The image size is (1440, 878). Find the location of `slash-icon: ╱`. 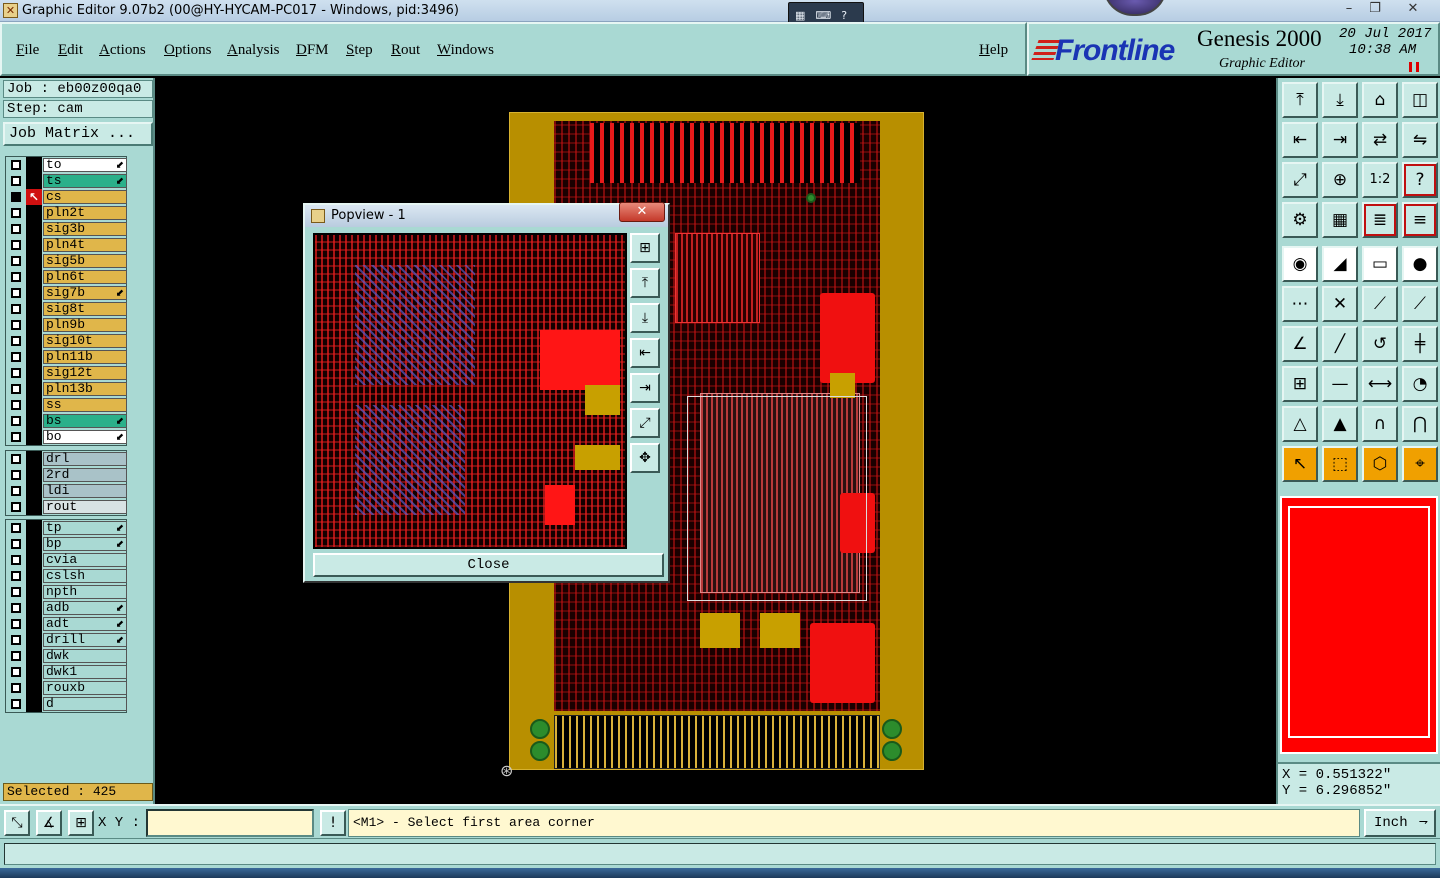

slash-icon: ╱ is located at coordinates (1340, 344).